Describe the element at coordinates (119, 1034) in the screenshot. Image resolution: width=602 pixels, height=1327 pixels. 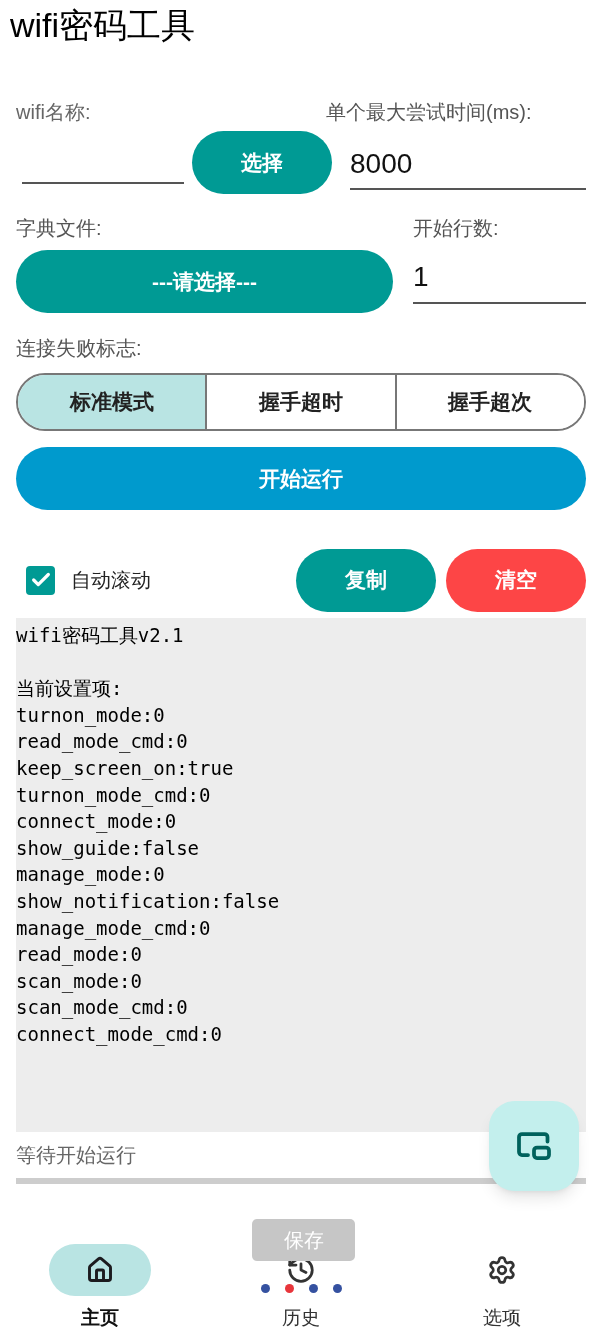
I see `log-line: connect_mode_cmd:0` at that location.